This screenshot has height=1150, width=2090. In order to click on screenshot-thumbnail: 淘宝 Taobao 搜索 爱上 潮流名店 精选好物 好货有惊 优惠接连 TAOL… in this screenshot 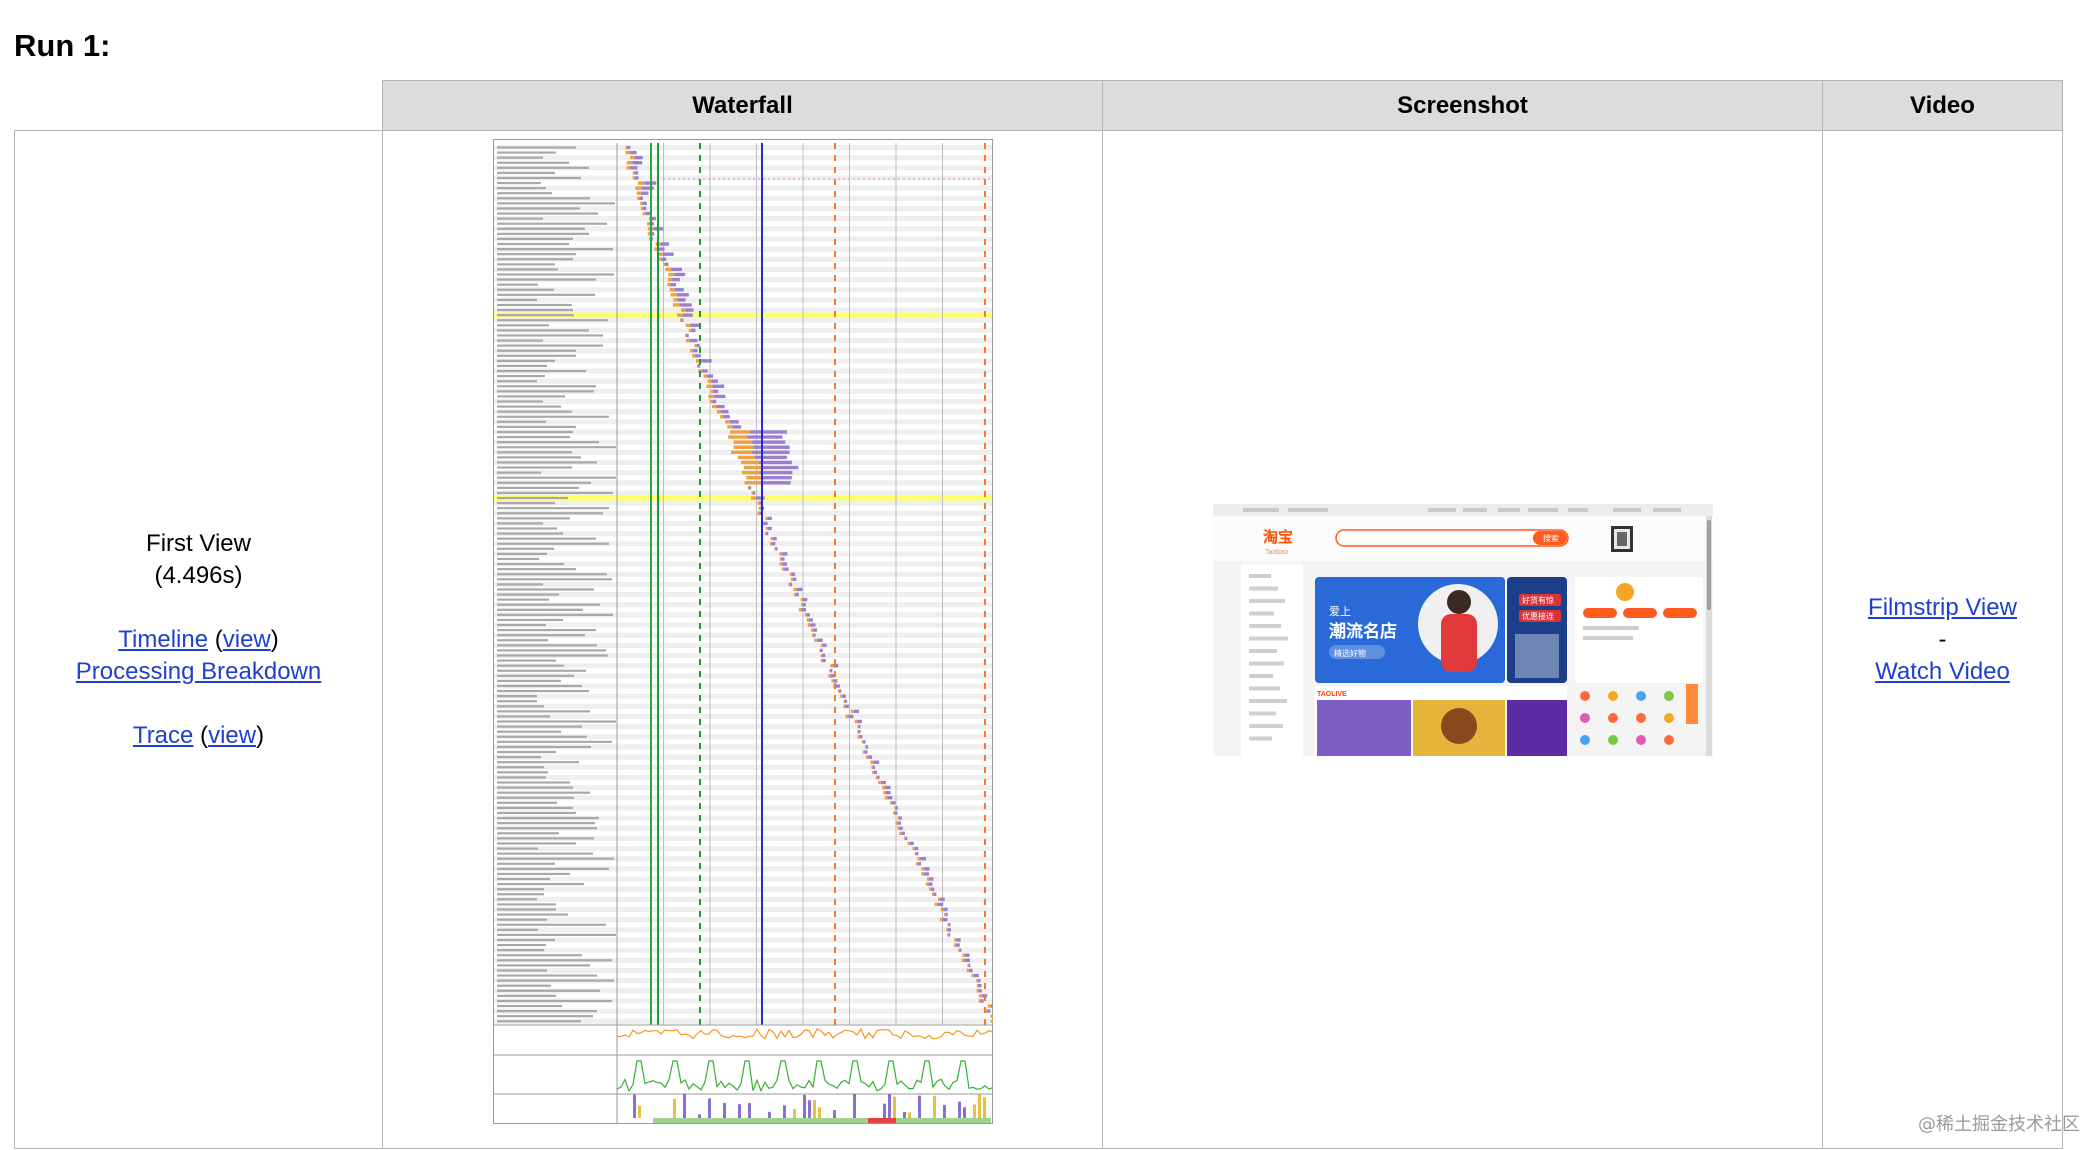, I will do `click(1463, 630)`.